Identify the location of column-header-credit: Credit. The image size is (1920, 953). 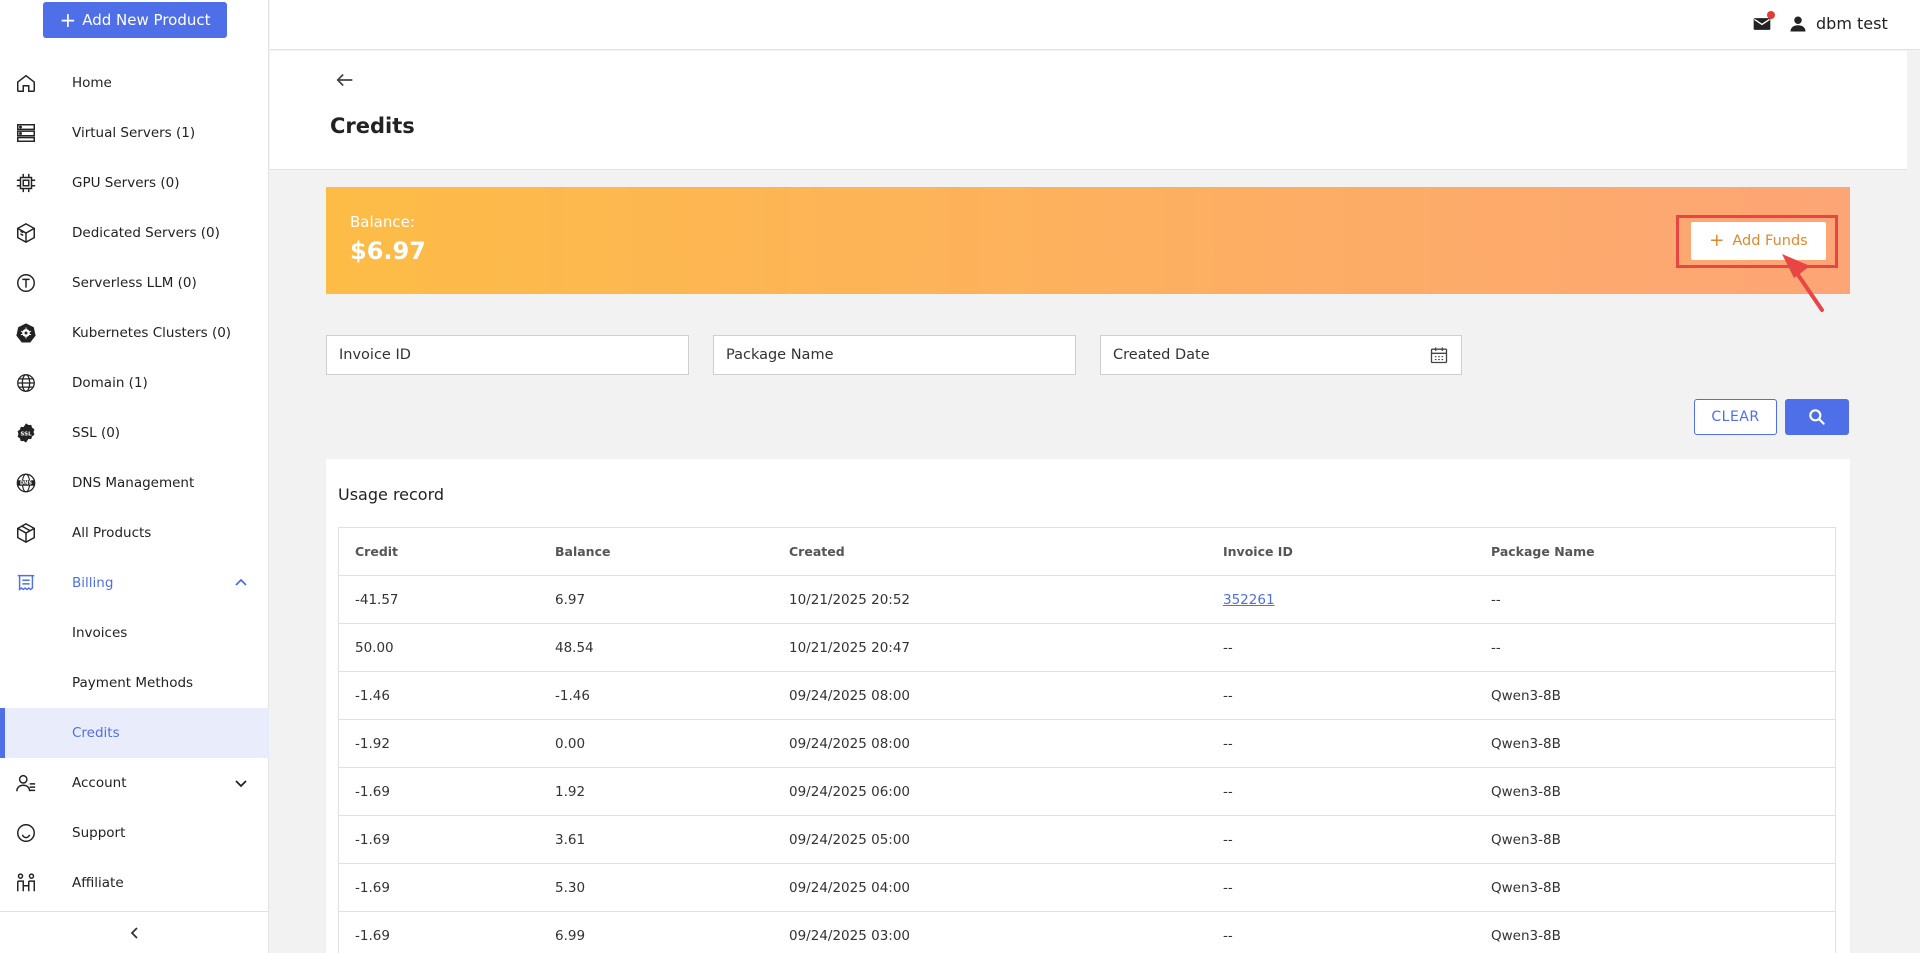
(377, 551).